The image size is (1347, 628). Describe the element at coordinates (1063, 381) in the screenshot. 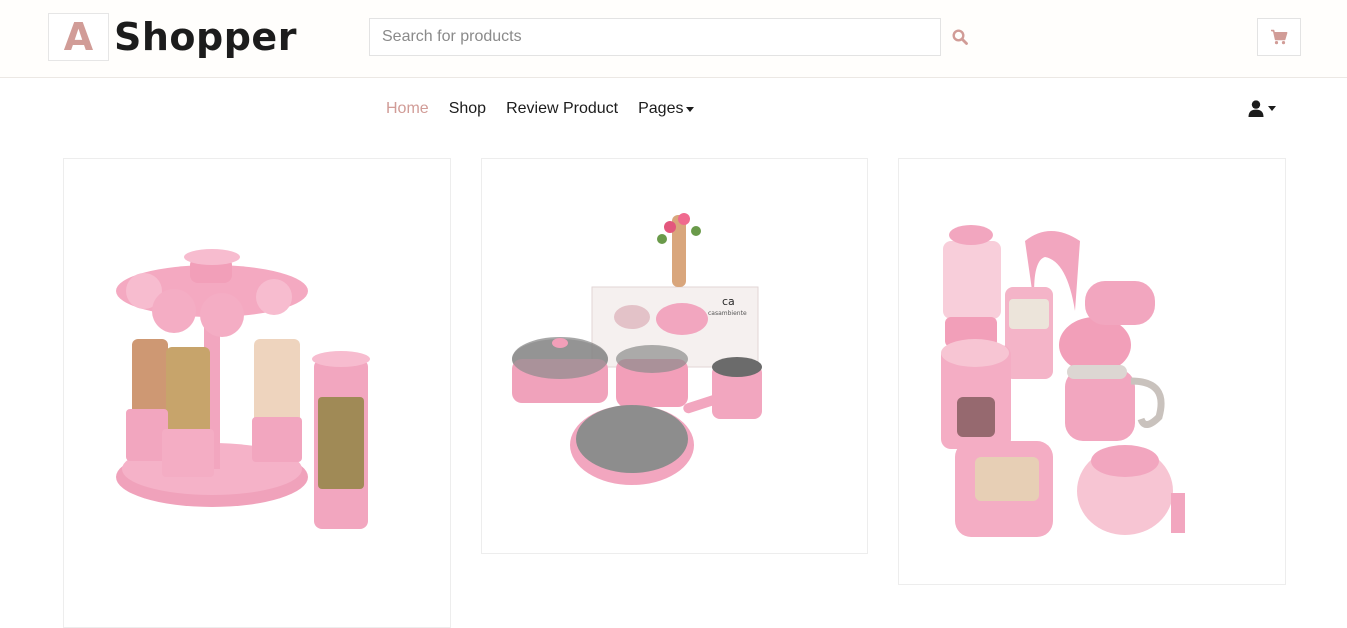

I see `product-image-appliances` at that location.